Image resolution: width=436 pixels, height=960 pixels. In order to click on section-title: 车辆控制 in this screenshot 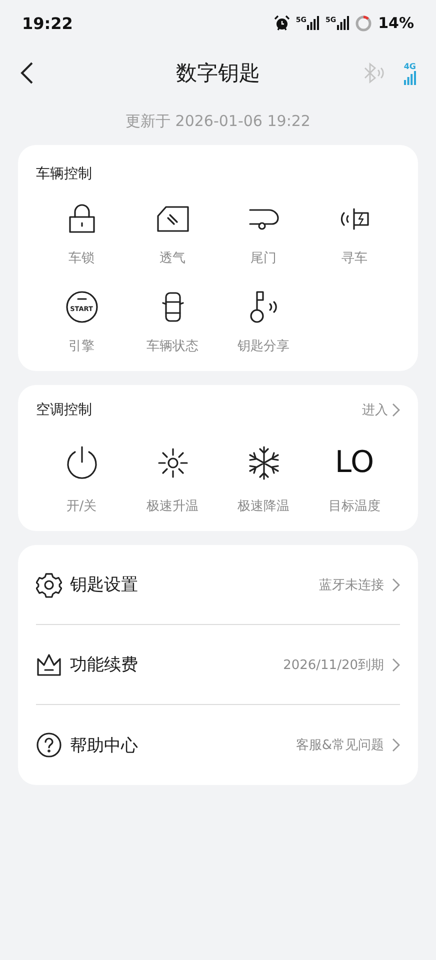, I will do `click(64, 174)`.